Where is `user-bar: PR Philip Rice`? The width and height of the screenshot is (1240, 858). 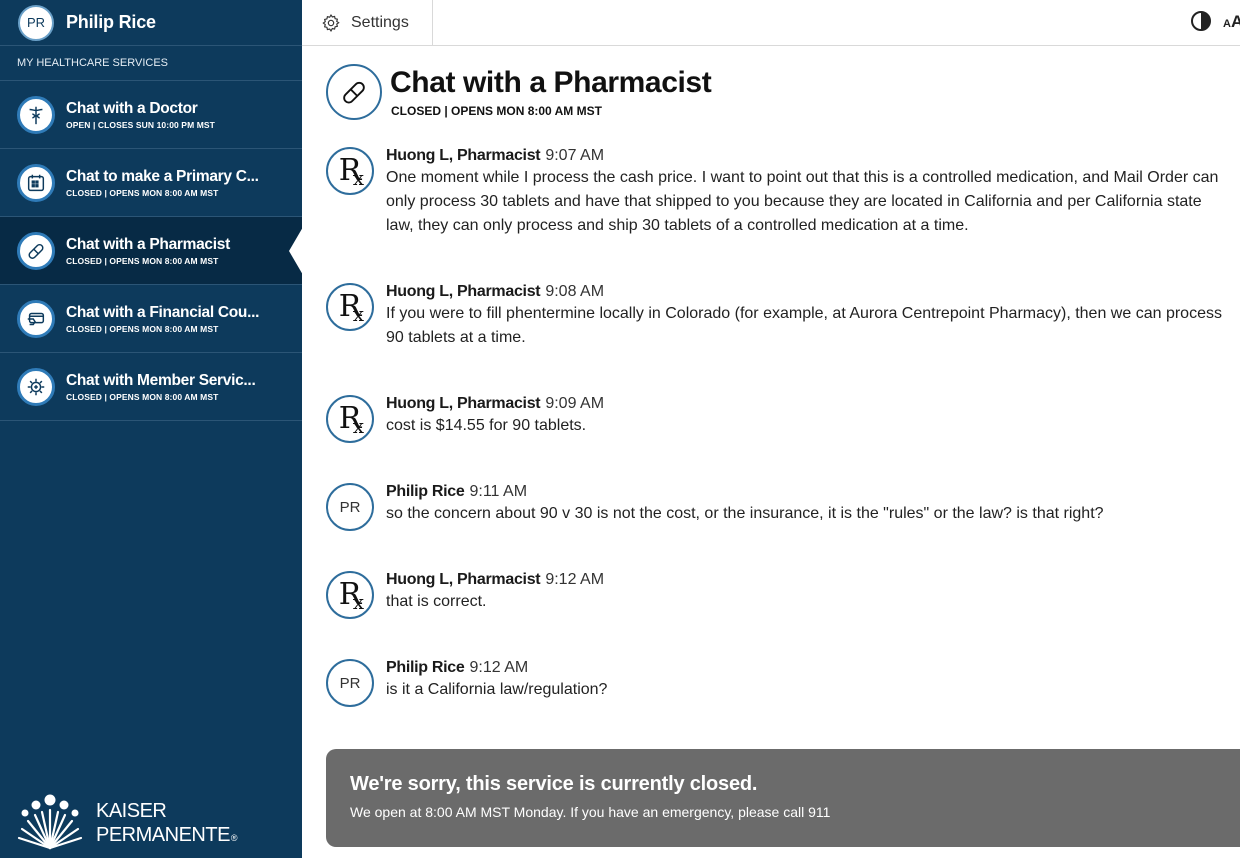 user-bar: PR Philip Rice is located at coordinates (151, 23).